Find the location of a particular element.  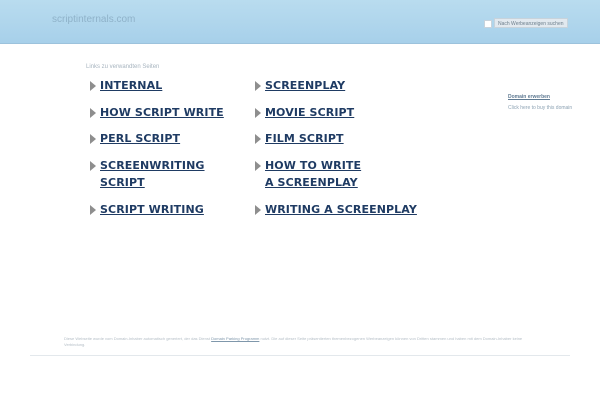

related-link-label: HOW SCRIPT WRITE is located at coordinates (162, 112).